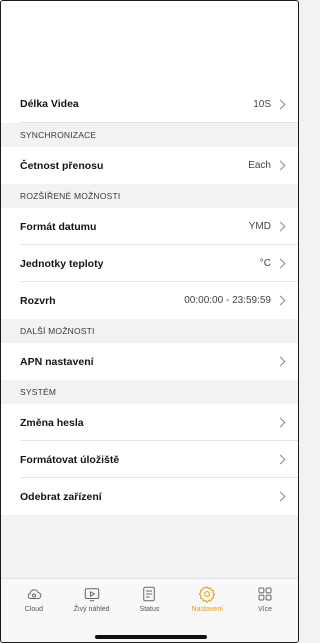 The width and height of the screenshot is (320, 643). What do you see at coordinates (227, 300) in the screenshot?
I see `schedule-value: 00:00:00 - 23:59:59` at bounding box center [227, 300].